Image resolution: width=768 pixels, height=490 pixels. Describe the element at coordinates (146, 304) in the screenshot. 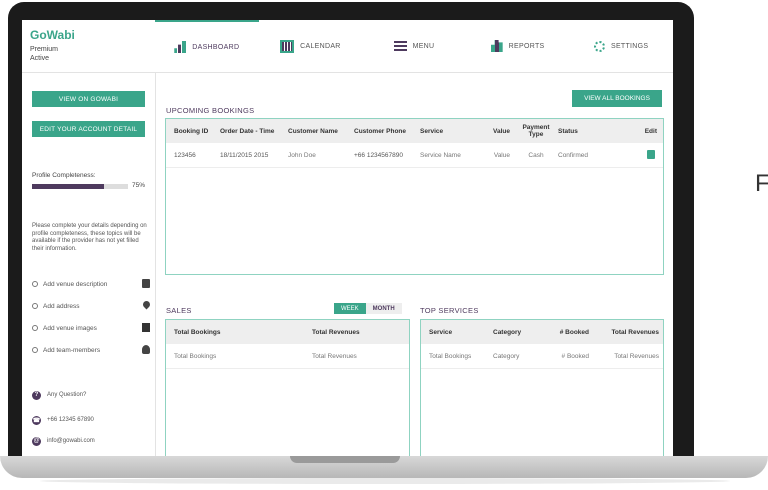

I see `map-pin-icon` at that location.